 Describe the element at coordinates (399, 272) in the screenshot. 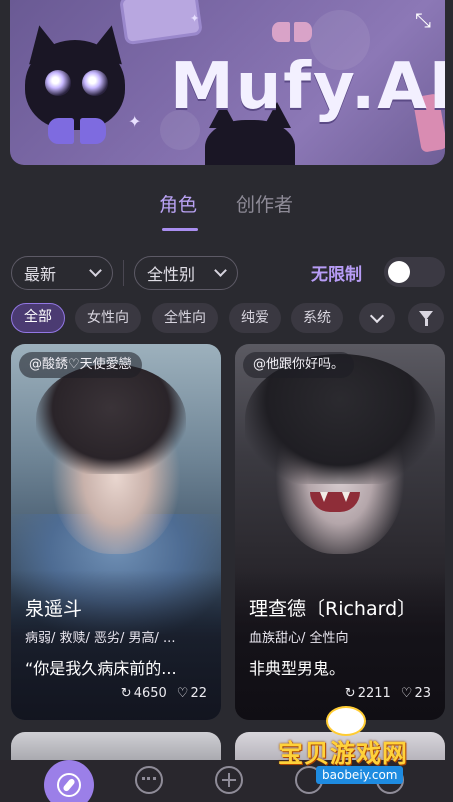

I see `toggle-knob` at that location.